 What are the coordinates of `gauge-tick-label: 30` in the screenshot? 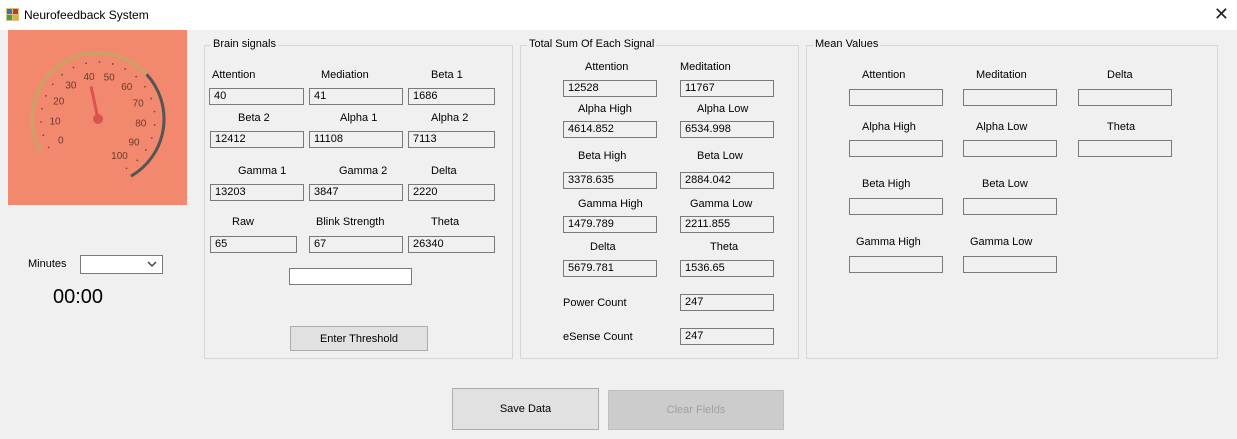 It's located at (71, 86).